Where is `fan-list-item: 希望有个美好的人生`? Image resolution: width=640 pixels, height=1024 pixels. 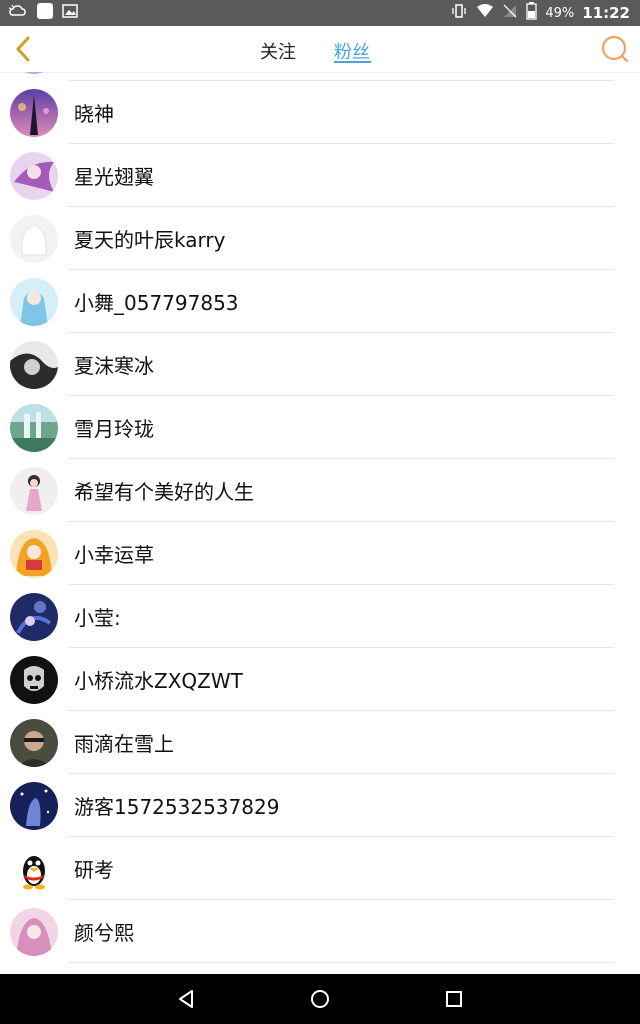 fan-list-item: 希望有个美好的人生 is located at coordinates (320, 490).